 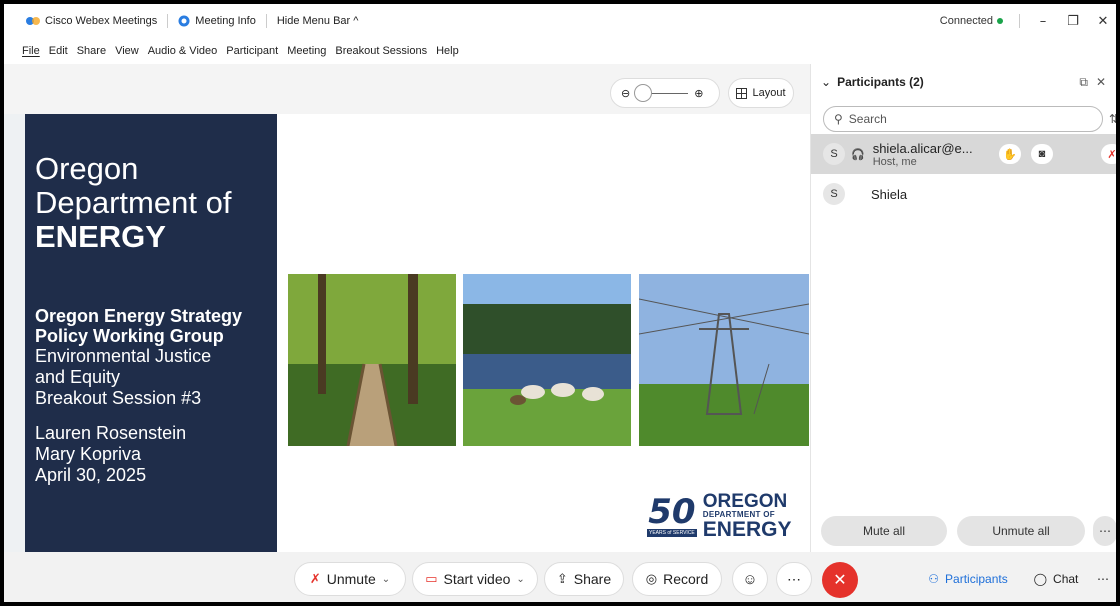 I want to click on camera-icon: ◙, so click(x=1042, y=154).